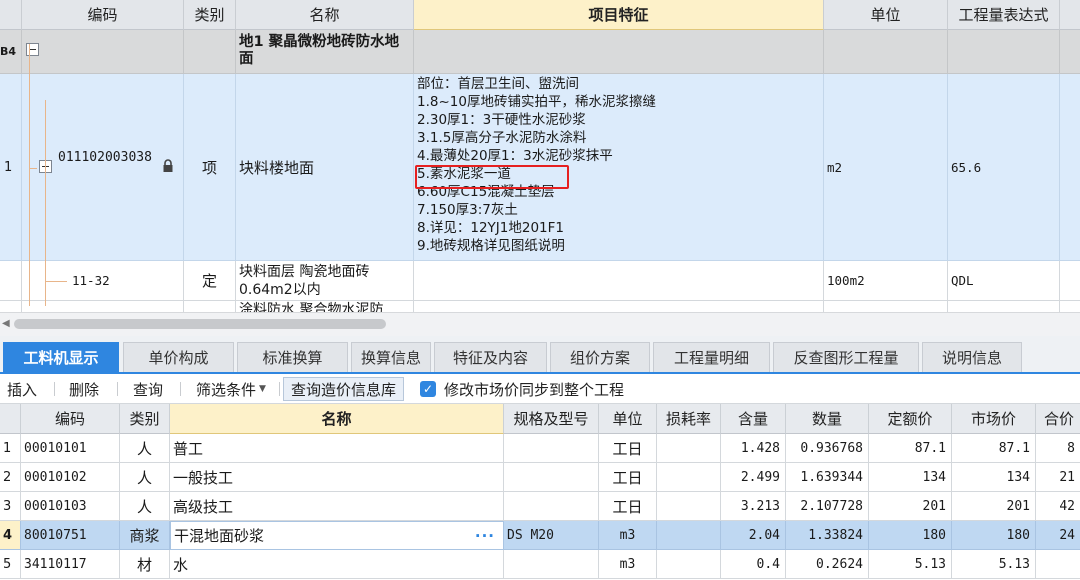  Describe the element at coordinates (910, 506) in the screenshot. I see `row-quota-price: 201` at that location.